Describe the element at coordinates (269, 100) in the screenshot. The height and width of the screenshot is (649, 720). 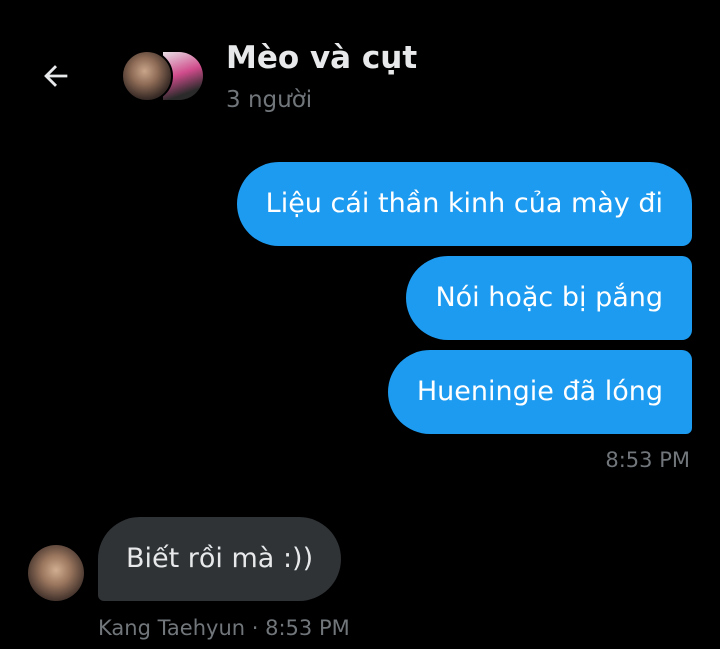
I see `participant-count: 3 người` at that location.